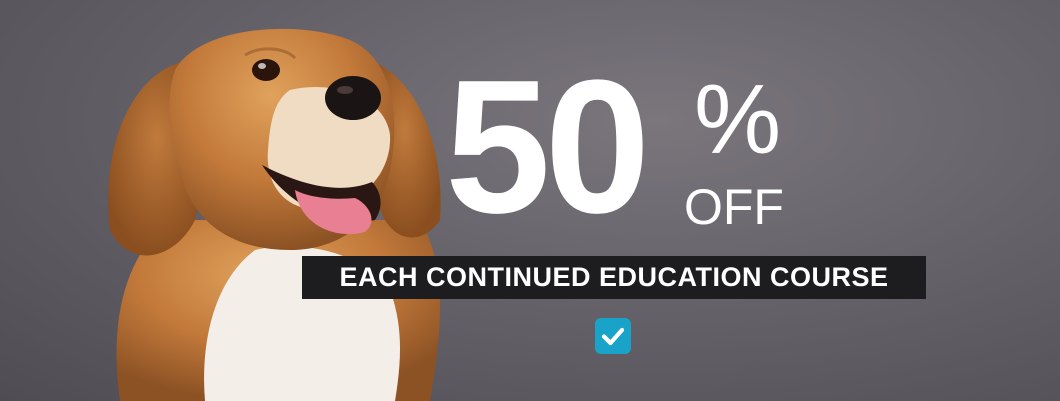 The height and width of the screenshot is (401, 1060). I want to click on discount-number: 50, so click(547, 147).